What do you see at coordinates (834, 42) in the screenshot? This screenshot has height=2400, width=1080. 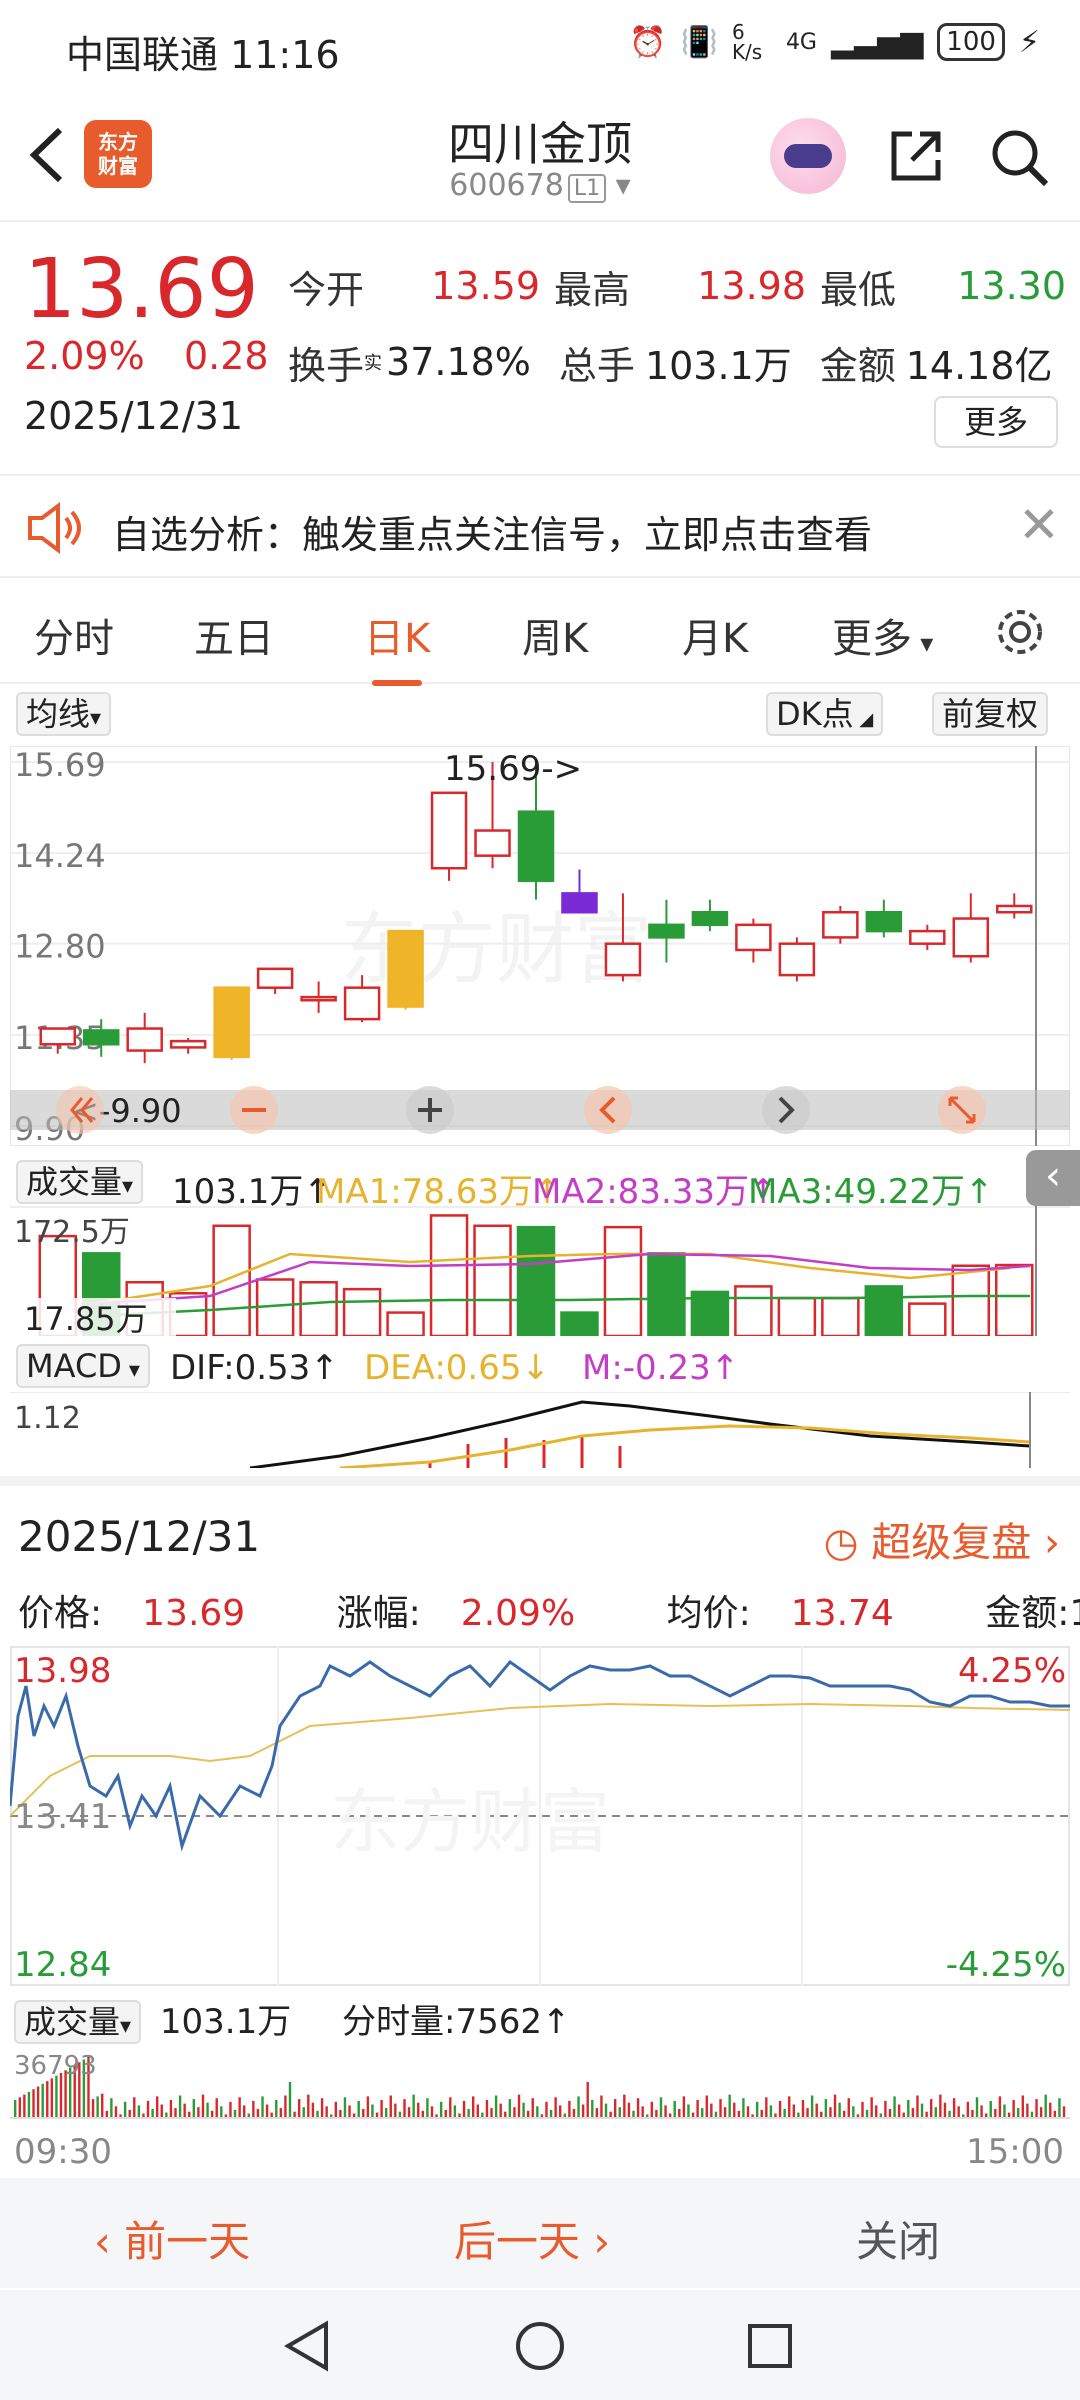 I see `status-icons: ⏰ 📳 6 K/s 4G ▂▃▅▆ 100 ⚡` at bounding box center [834, 42].